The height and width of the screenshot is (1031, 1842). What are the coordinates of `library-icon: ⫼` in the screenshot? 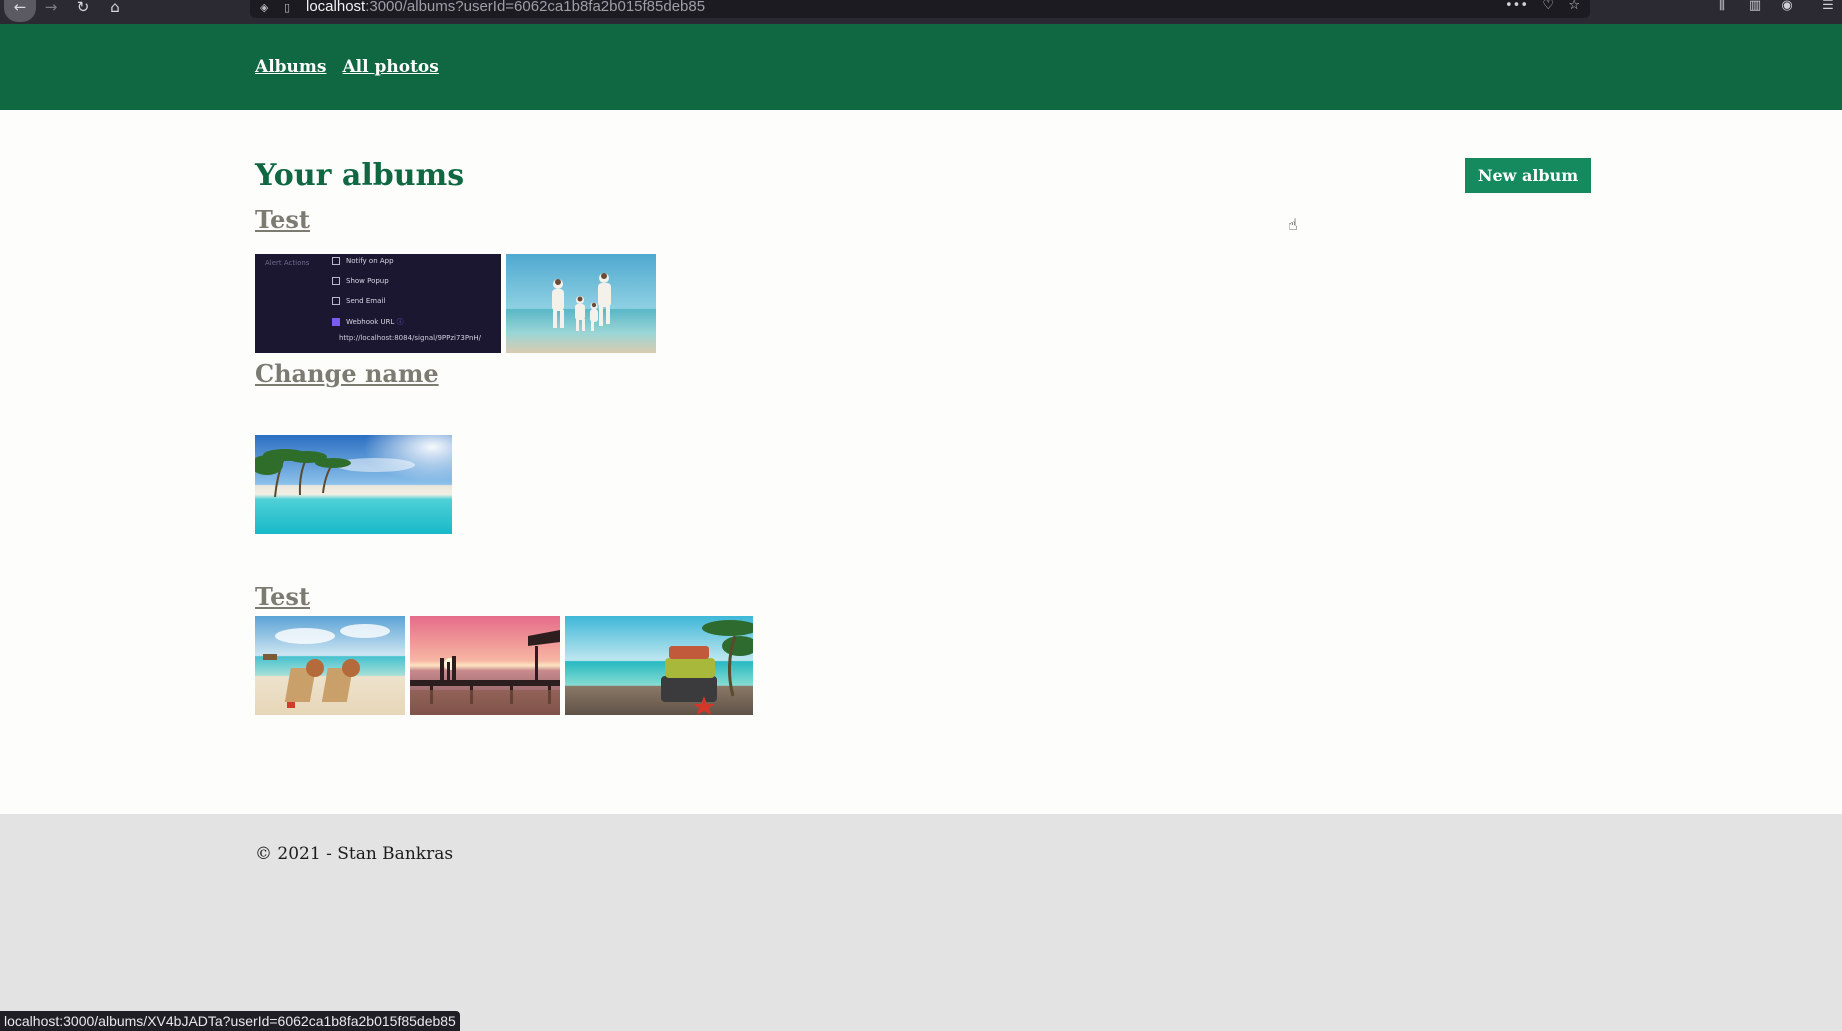 It's located at (1722, 8).